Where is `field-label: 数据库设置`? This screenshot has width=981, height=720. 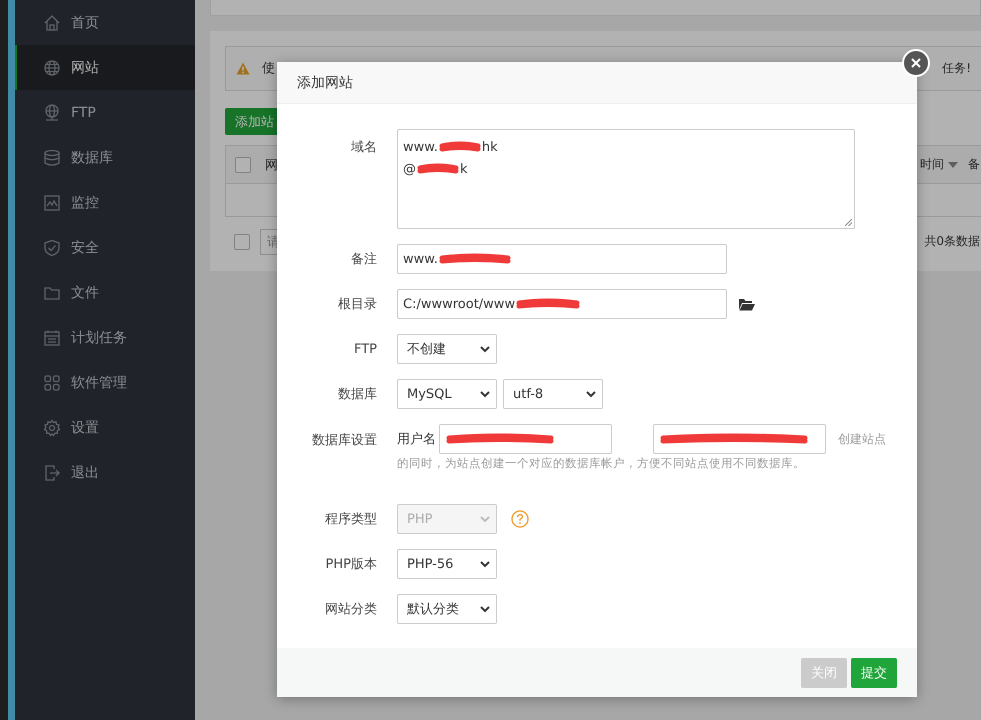 field-label: 数据库设置 is located at coordinates (344, 440).